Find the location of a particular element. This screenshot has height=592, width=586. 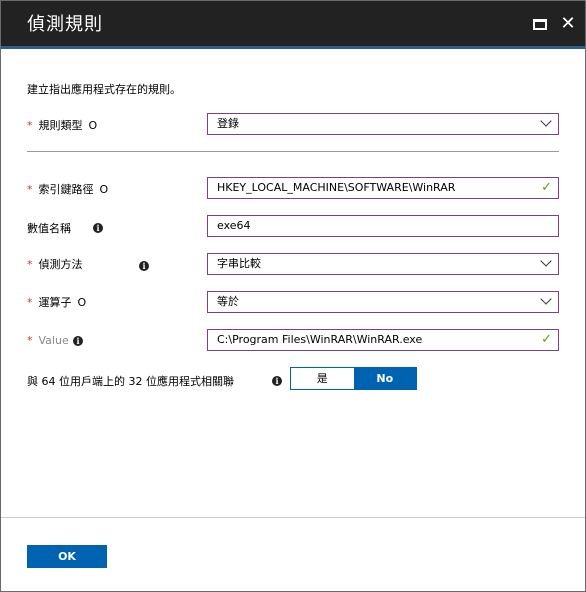

value-name-label-row: 數值名稱 is located at coordinates (49, 228).